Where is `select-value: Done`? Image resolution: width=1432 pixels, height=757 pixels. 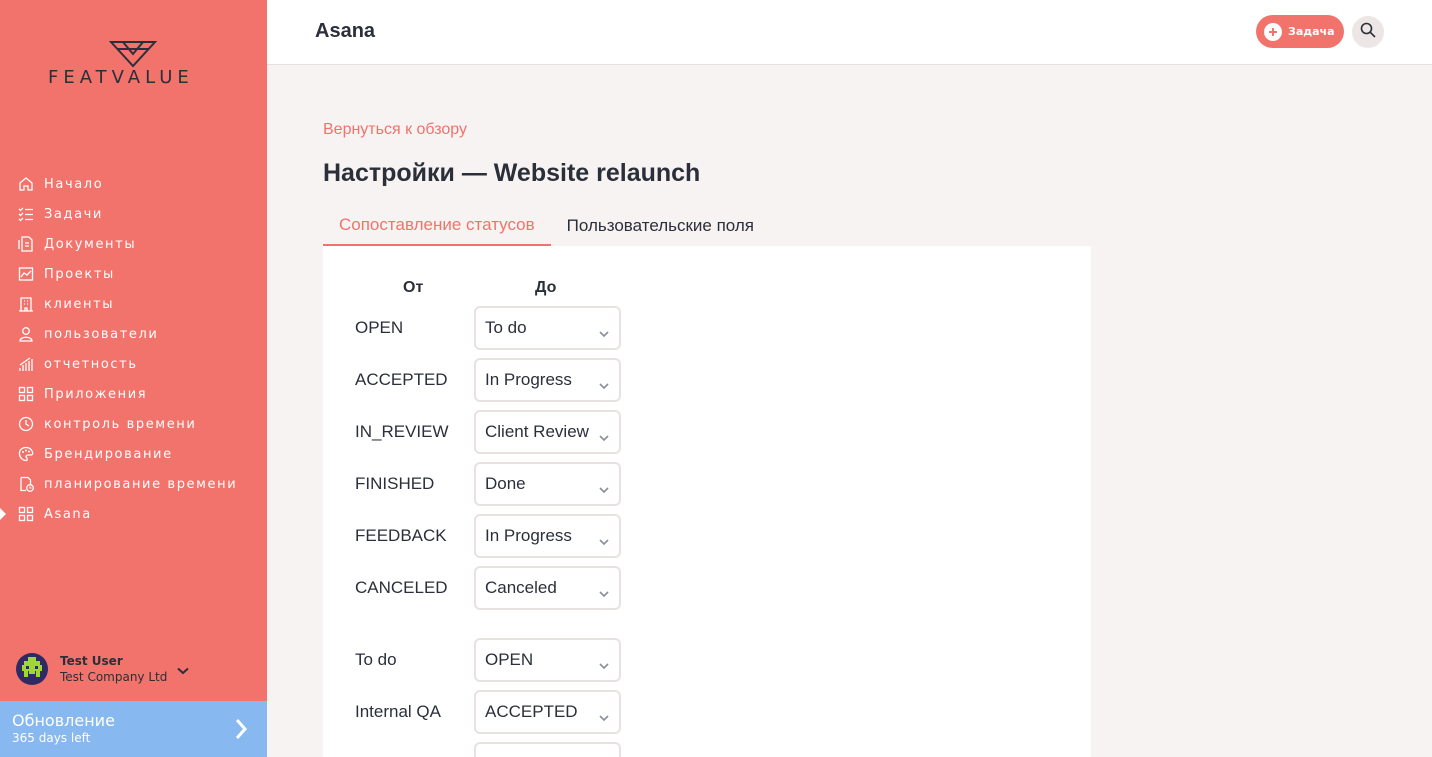 select-value: Done is located at coordinates (505, 483).